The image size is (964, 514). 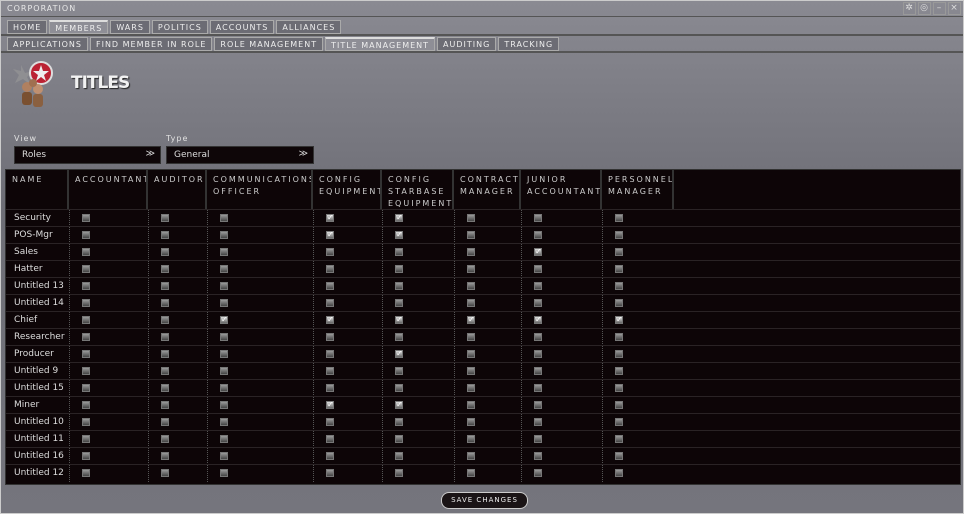 What do you see at coordinates (37, 320) in the screenshot?
I see `title-name: Chief` at bounding box center [37, 320].